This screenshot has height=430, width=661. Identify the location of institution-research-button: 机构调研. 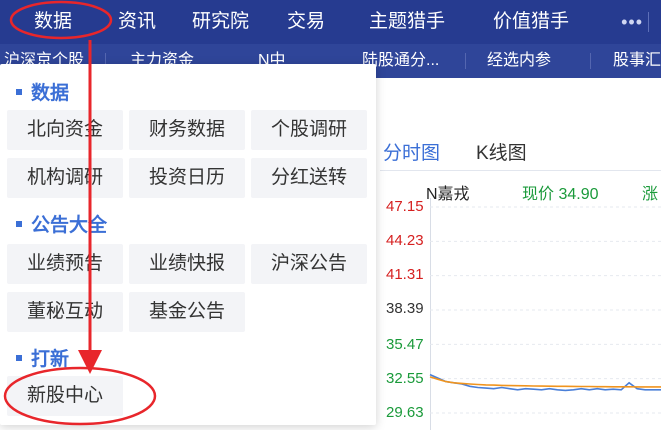
(65, 178).